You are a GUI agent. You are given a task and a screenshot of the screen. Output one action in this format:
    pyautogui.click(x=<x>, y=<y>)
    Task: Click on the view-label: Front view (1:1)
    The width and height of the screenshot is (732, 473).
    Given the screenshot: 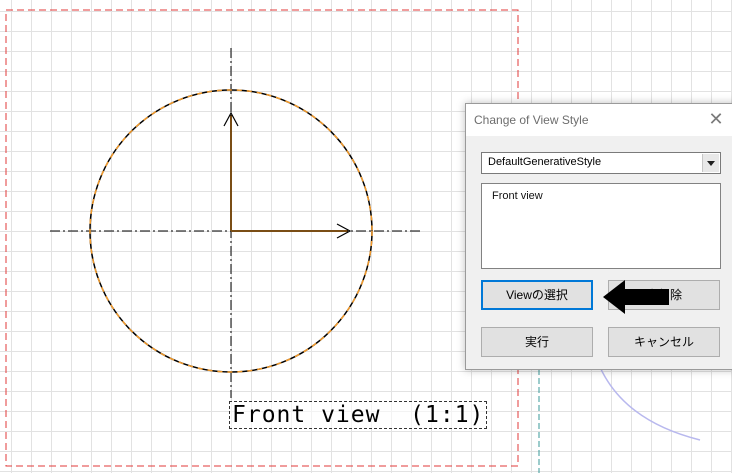 What is the action you would take?
    pyautogui.click(x=358, y=415)
    